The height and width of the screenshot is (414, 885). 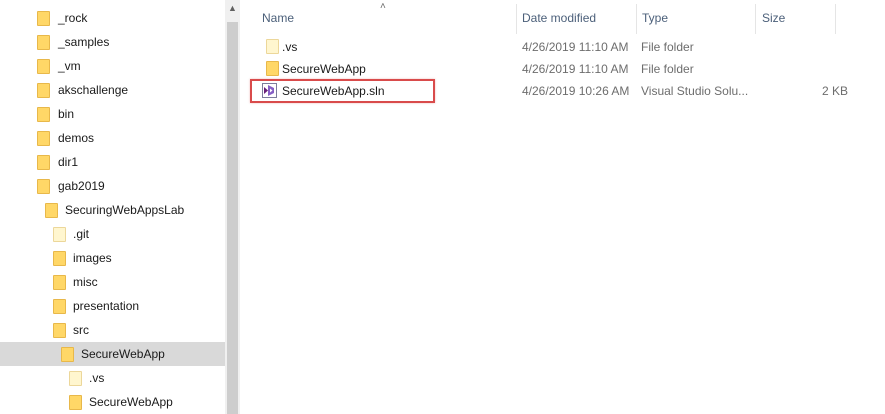 What do you see at coordinates (81, 330) in the screenshot?
I see `nav-item-label: src` at bounding box center [81, 330].